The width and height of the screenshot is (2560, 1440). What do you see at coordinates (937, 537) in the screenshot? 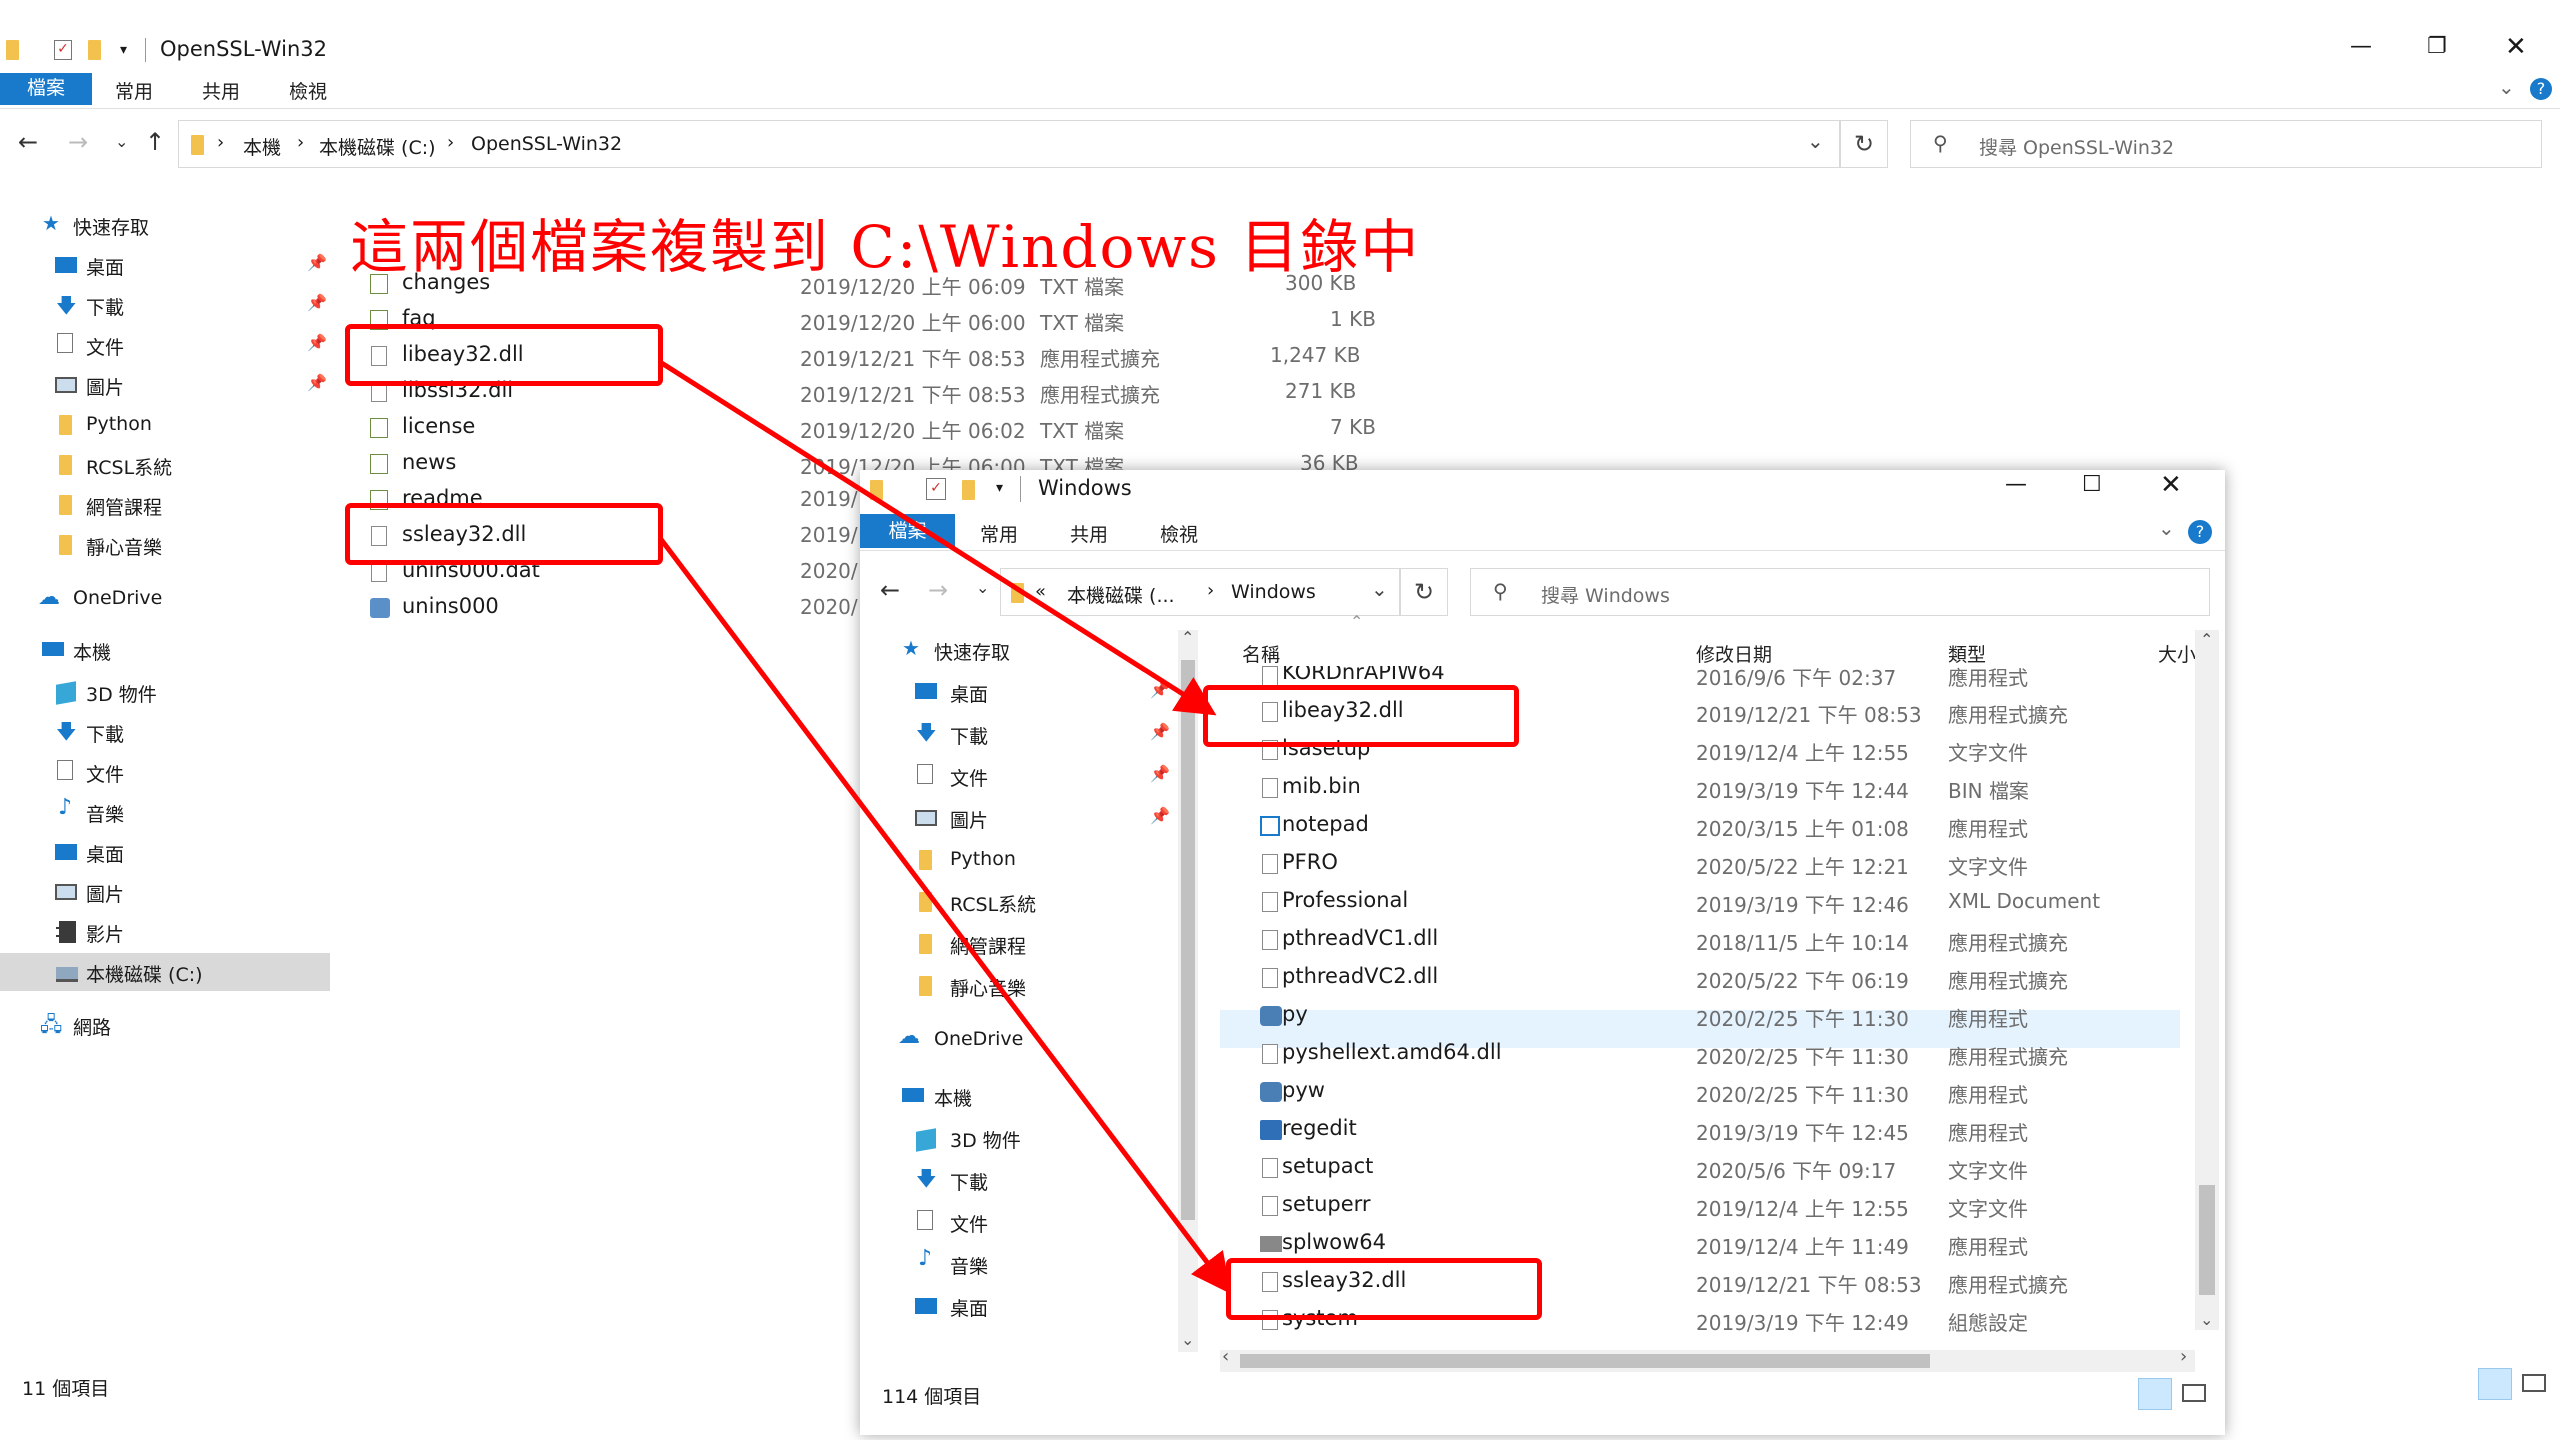
I see `arrow-libeay32` at bounding box center [937, 537].